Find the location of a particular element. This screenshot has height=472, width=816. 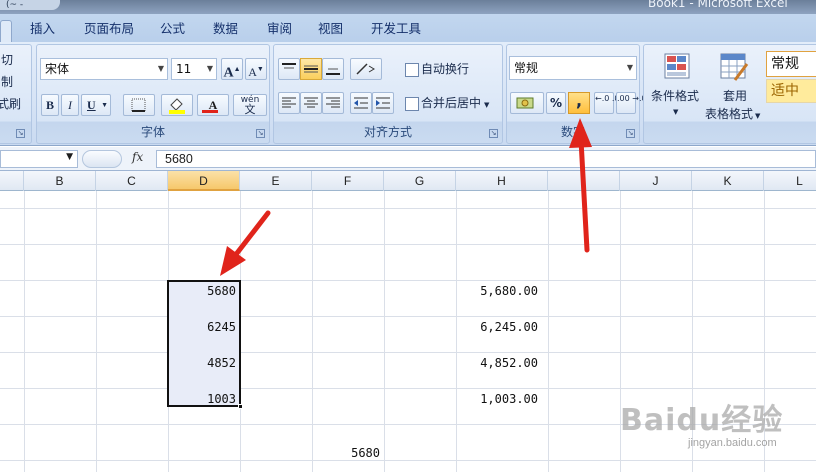

paint-bucket-icon is located at coordinates (177, 106).